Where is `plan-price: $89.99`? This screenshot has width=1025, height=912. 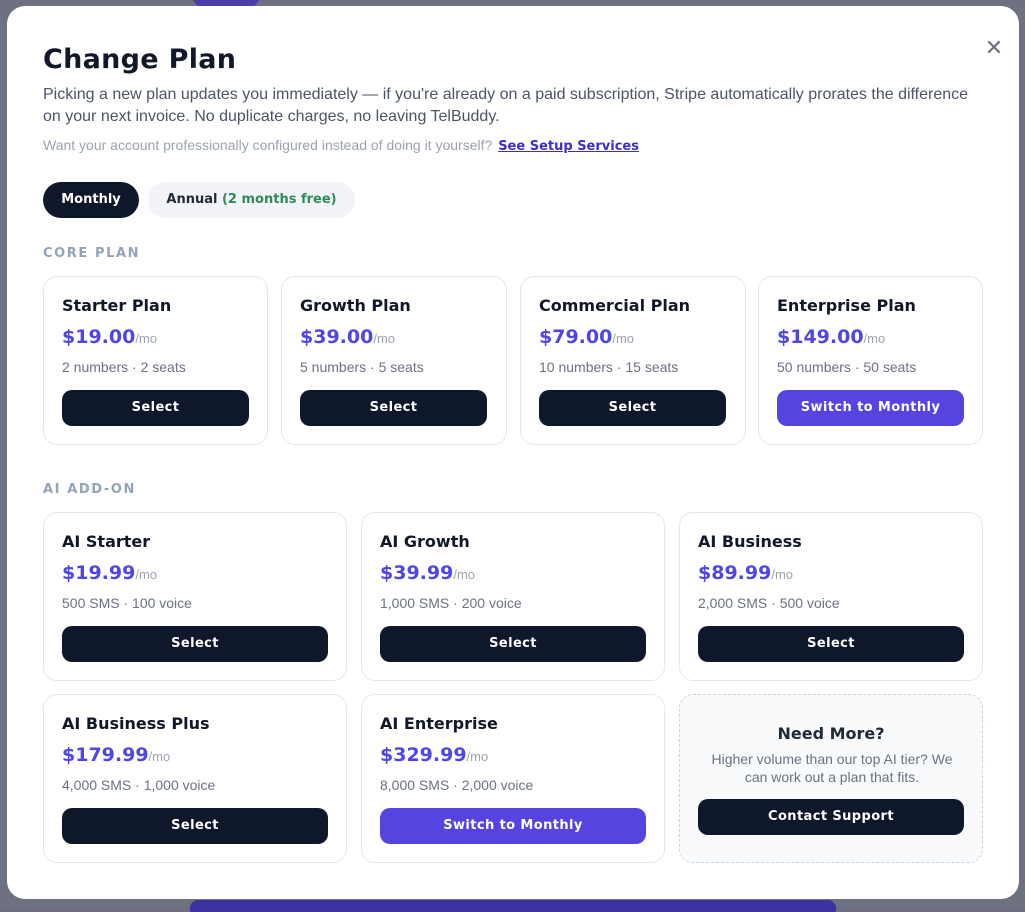 plan-price: $89.99 is located at coordinates (735, 573).